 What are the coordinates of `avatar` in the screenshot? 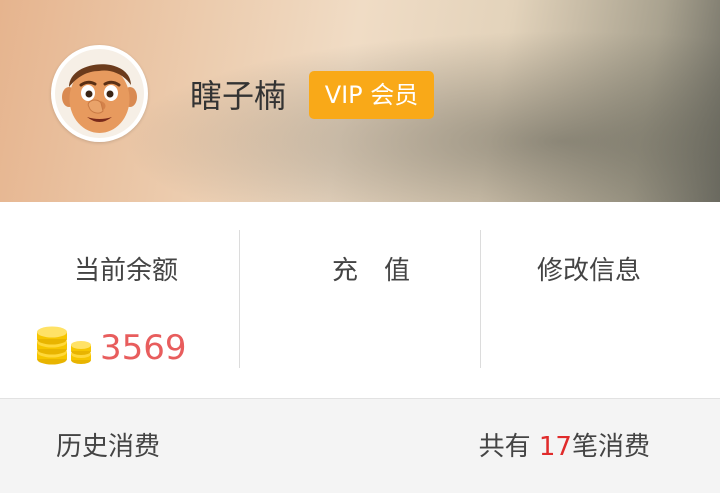 It's located at (99, 93).